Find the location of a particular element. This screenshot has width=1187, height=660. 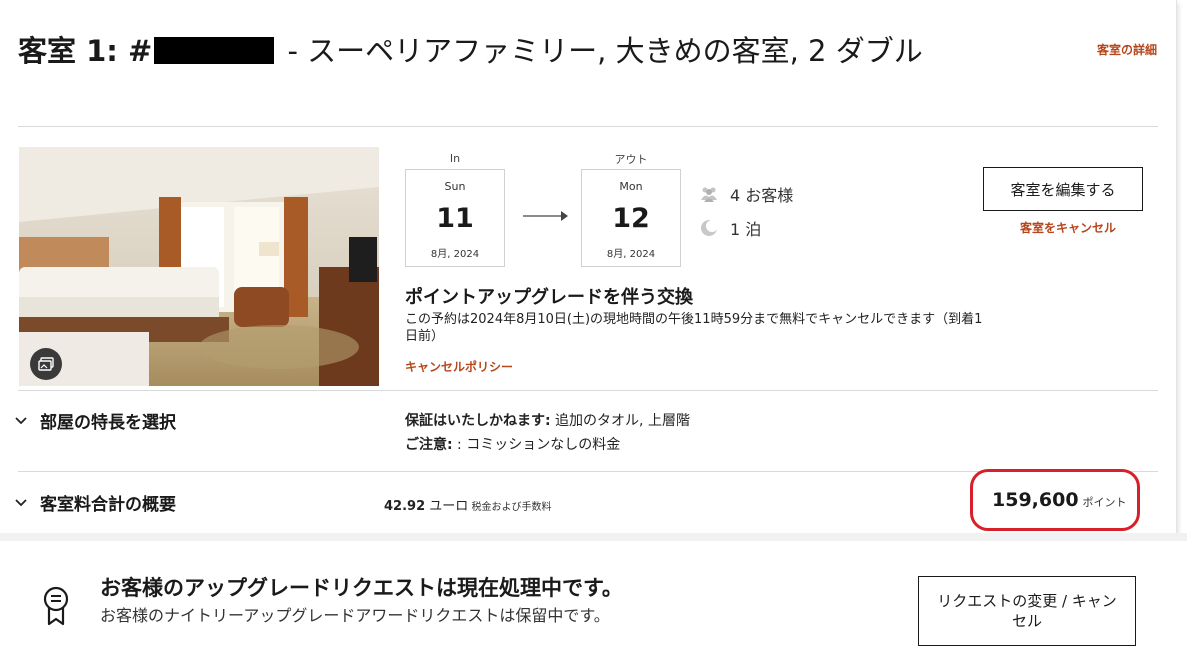

room-features-toggle: 部屋の特長を選択 is located at coordinates (95, 420).